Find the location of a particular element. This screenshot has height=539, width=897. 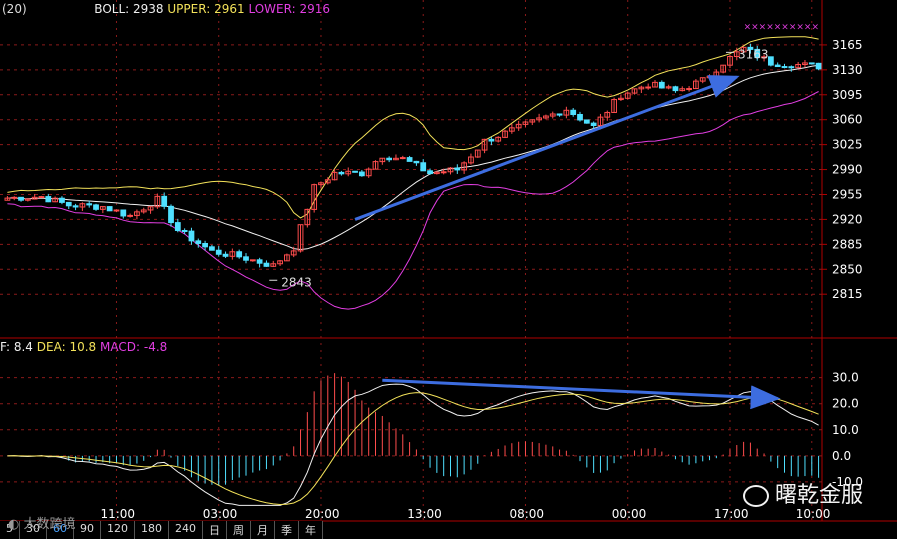

x-tick-label: 13:00 is located at coordinates (424, 514).